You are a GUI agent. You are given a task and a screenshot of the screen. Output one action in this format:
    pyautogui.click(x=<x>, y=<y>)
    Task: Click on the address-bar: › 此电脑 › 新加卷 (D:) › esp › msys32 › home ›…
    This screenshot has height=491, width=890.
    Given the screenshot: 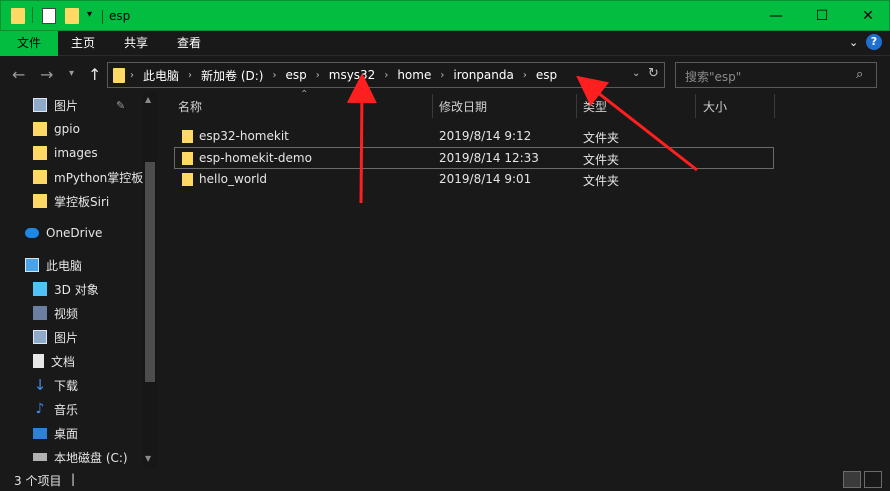 What is the action you would take?
    pyautogui.click(x=386, y=75)
    